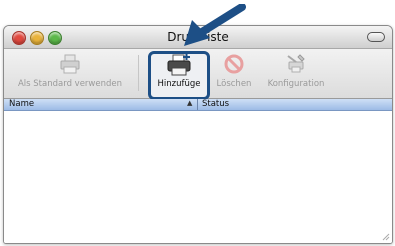  Describe the element at coordinates (70, 64) in the screenshot. I see `printer-icon` at that location.